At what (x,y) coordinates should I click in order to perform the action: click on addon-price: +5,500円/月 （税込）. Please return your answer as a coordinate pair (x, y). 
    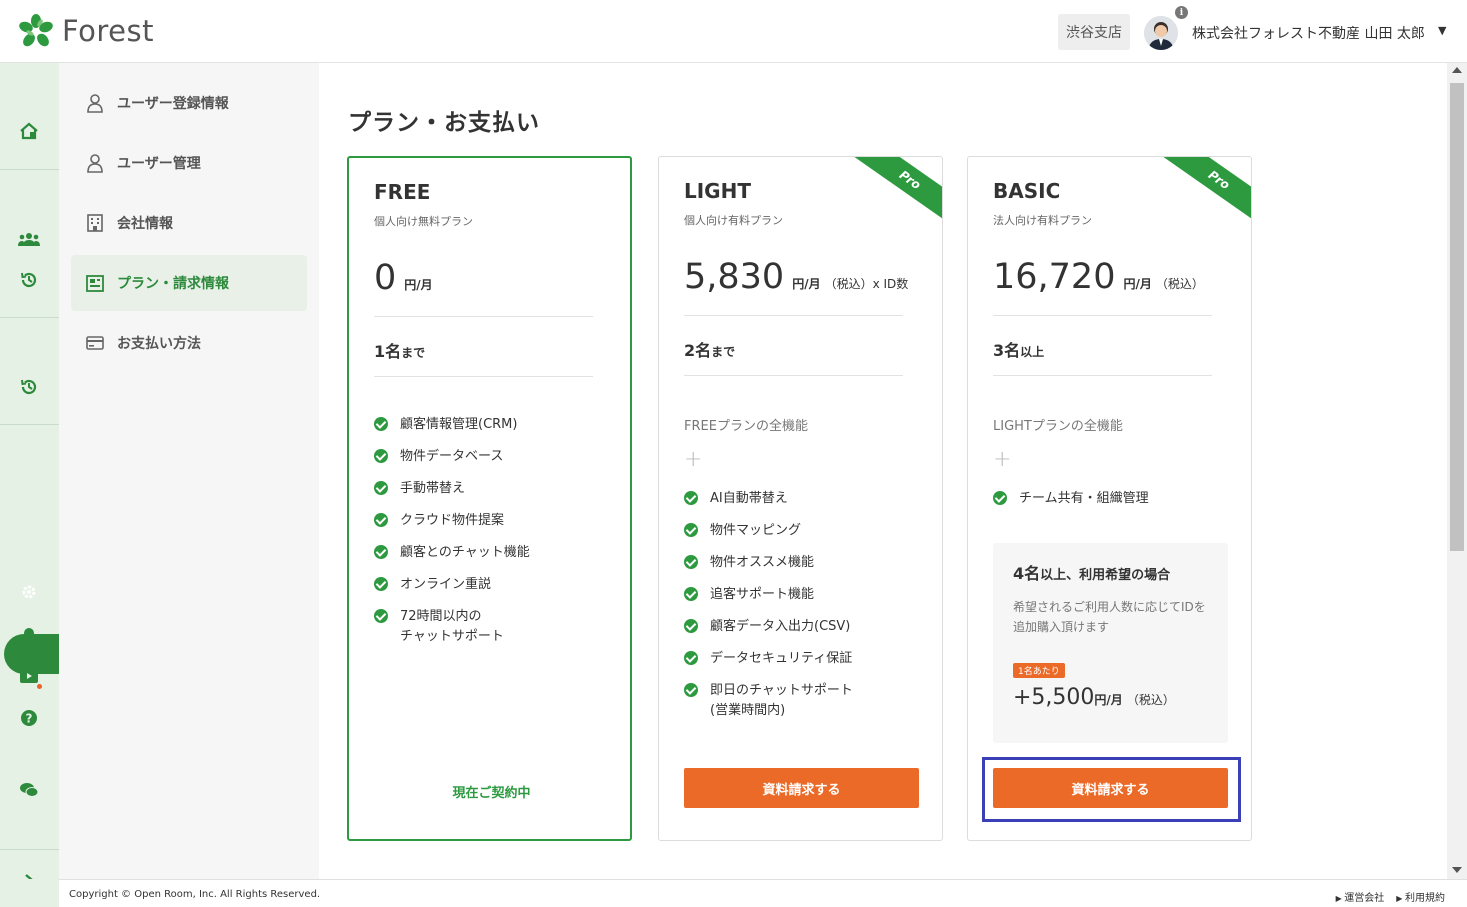
    Looking at the image, I should click on (1094, 697).